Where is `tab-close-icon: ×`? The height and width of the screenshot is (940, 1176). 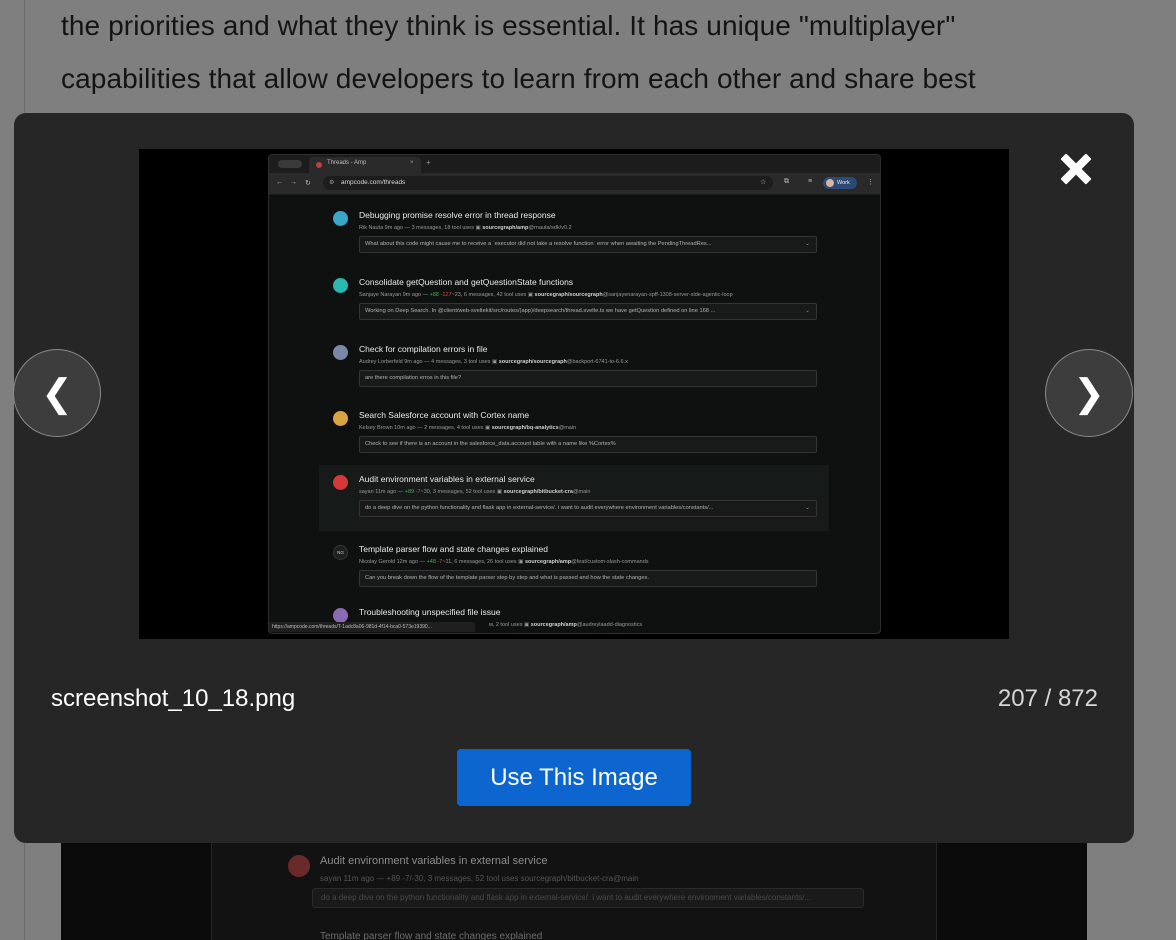 tab-close-icon: × is located at coordinates (412, 163).